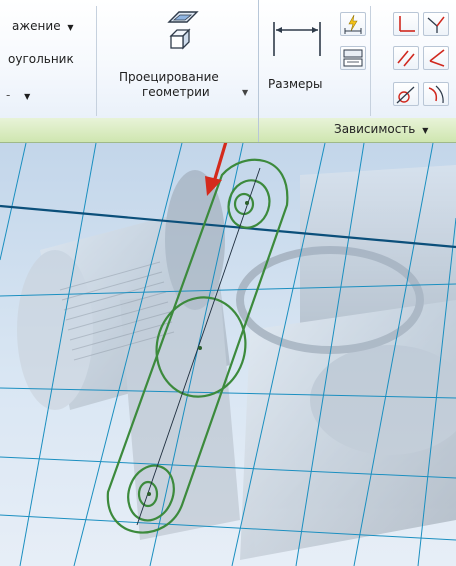  Describe the element at coordinates (36, 26) in the screenshot. I see `ribbon-item-partial-1-label: ажение` at that location.